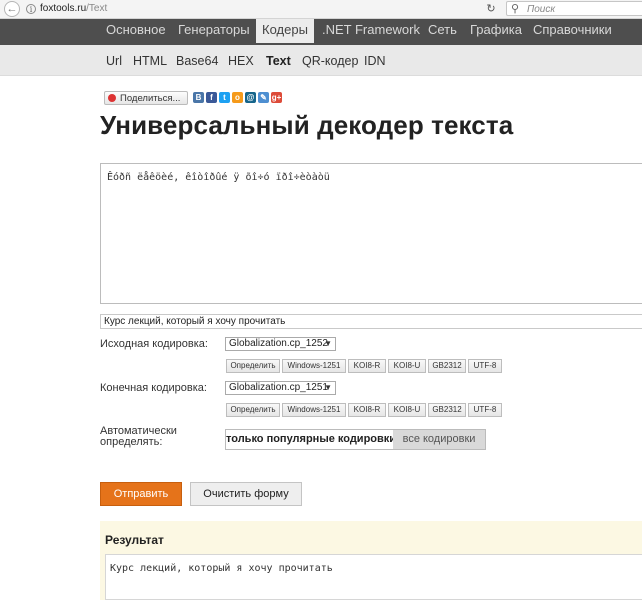 This screenshot has height=600, width=642. Describe the element at coordinates (447, 366) in the screenshot. I see `source-gb2312-button: GB2312` at that location.